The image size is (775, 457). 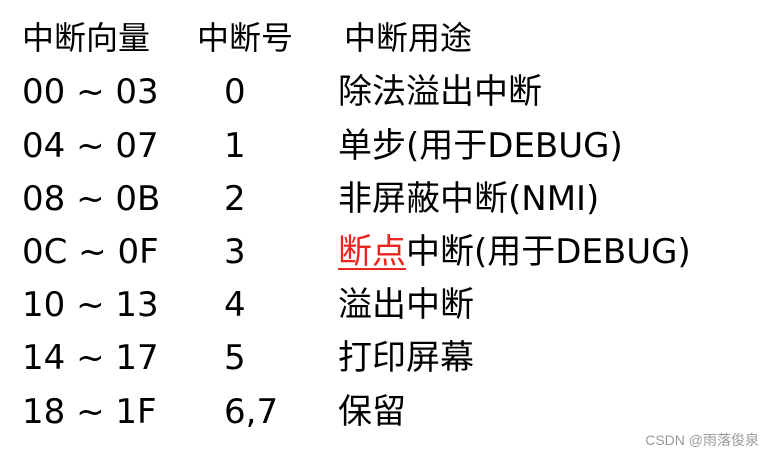 What do you see at coordinates (469, 199) in the screenshot?
I see `purpose-cell: 非屏蔽中断(NMI)` at bounding box center [469, 199].